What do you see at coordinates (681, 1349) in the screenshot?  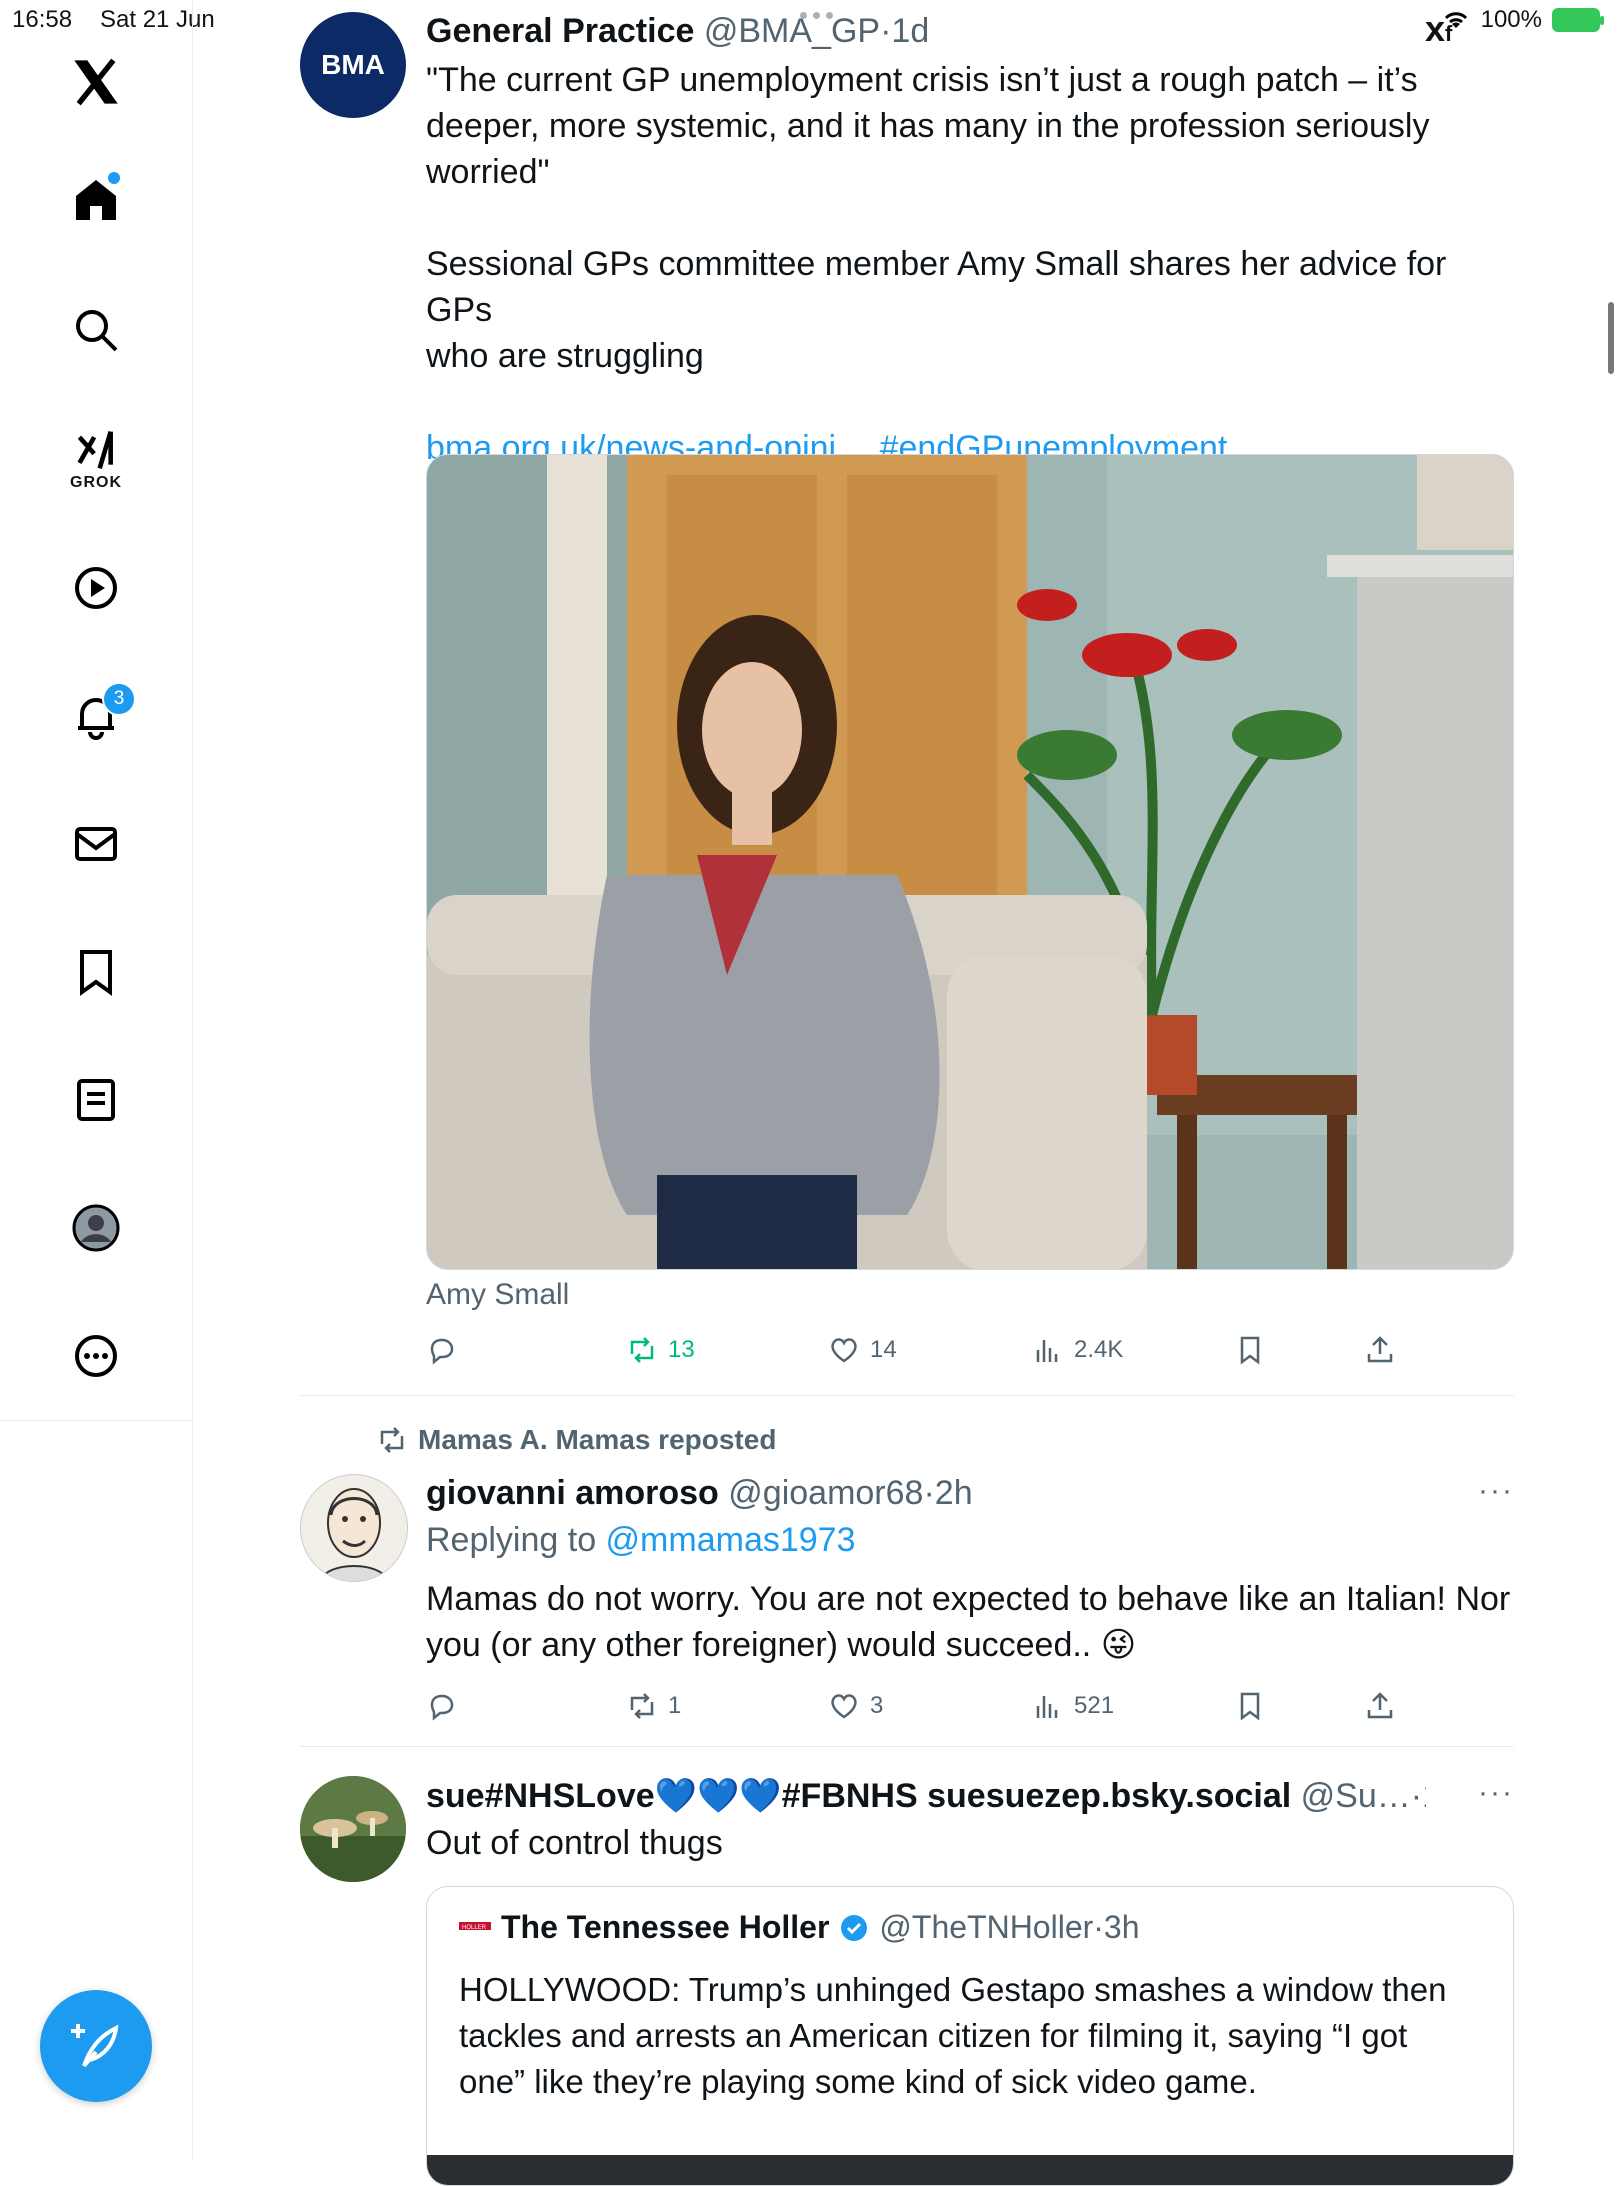 I see `retweet-count: 13` at bounding box center [681, 1349].